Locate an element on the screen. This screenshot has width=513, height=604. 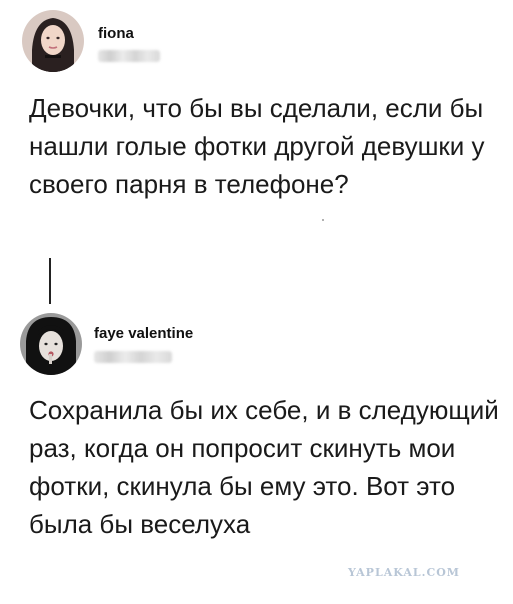
username: faye valentine is located at coordinates (143, 333).